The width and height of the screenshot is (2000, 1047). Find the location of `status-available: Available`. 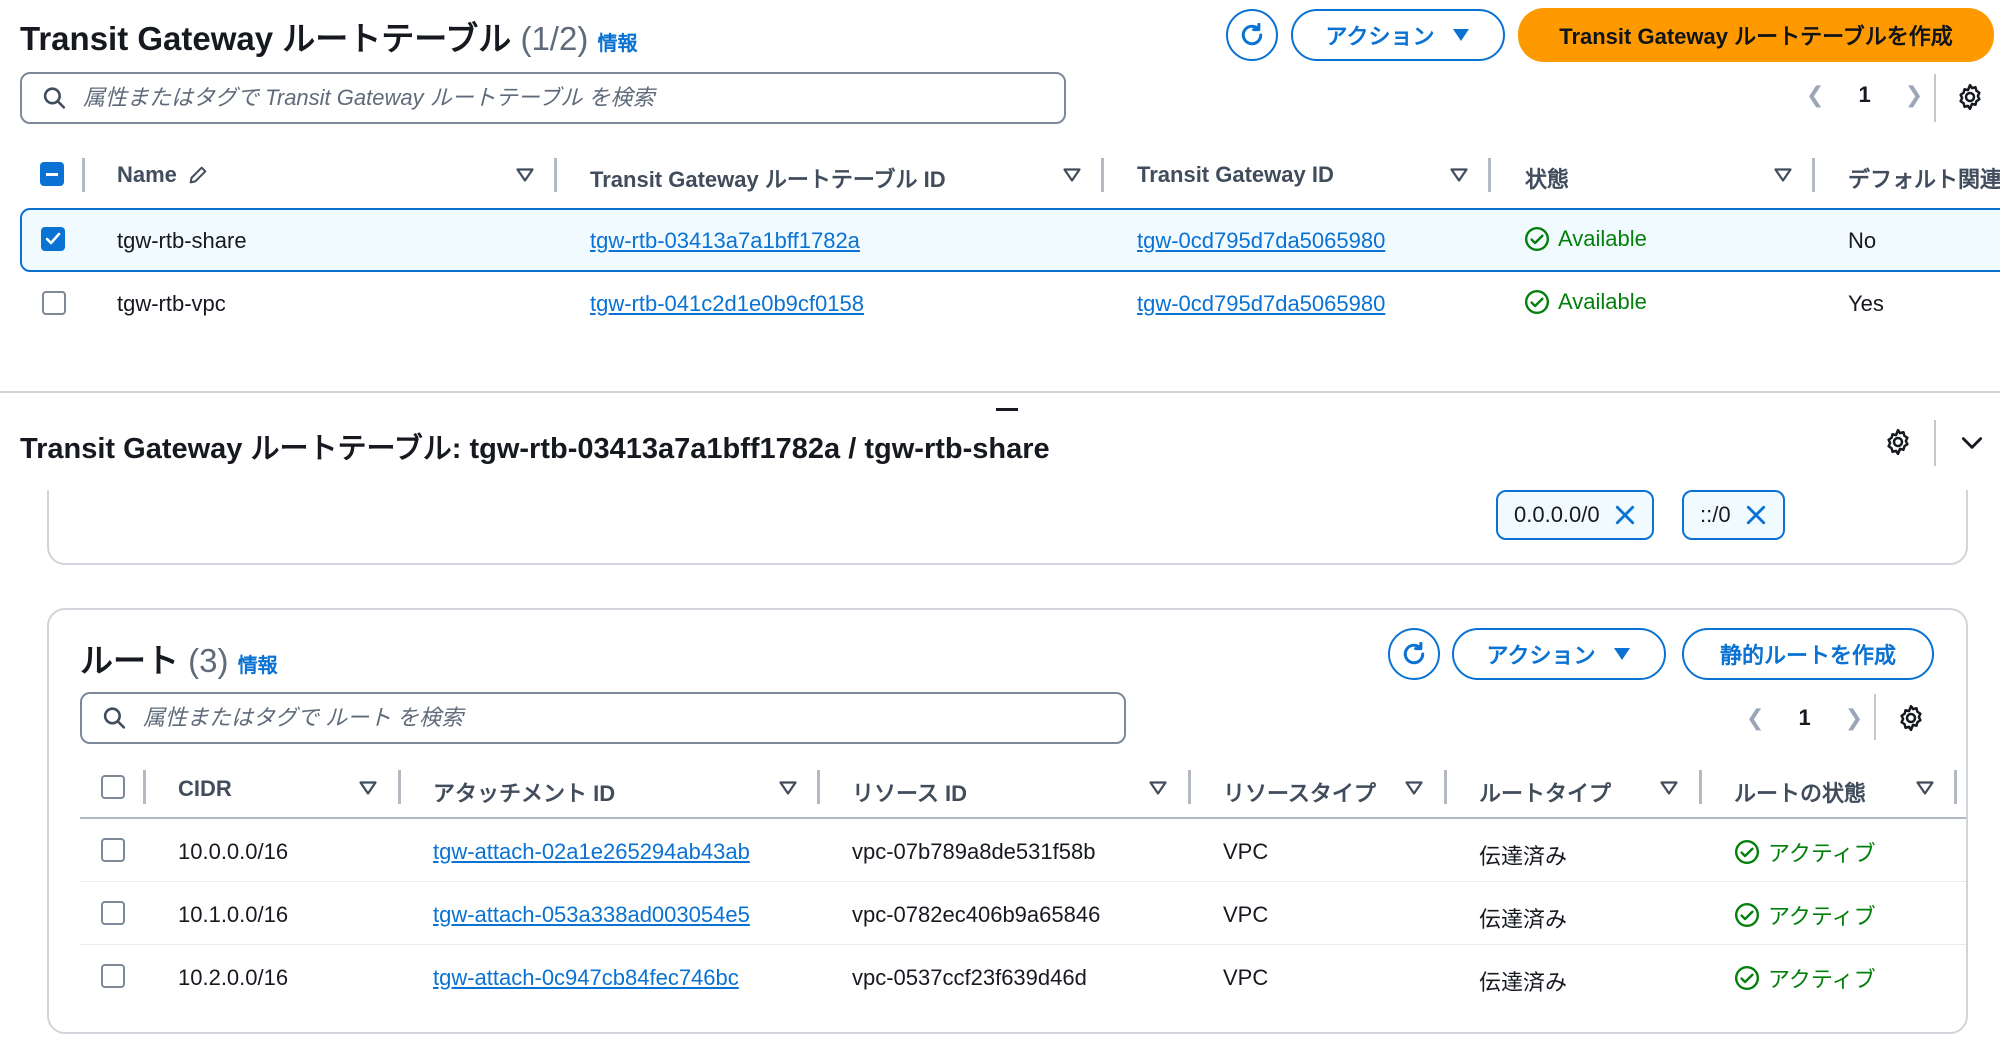

status-available: Available is located at coordinates (1585, 302).